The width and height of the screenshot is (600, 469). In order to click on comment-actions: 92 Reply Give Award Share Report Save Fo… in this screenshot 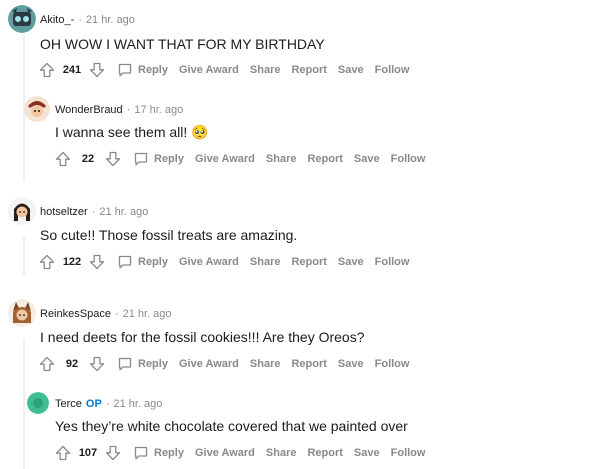, I will do `click(228, 364)`.